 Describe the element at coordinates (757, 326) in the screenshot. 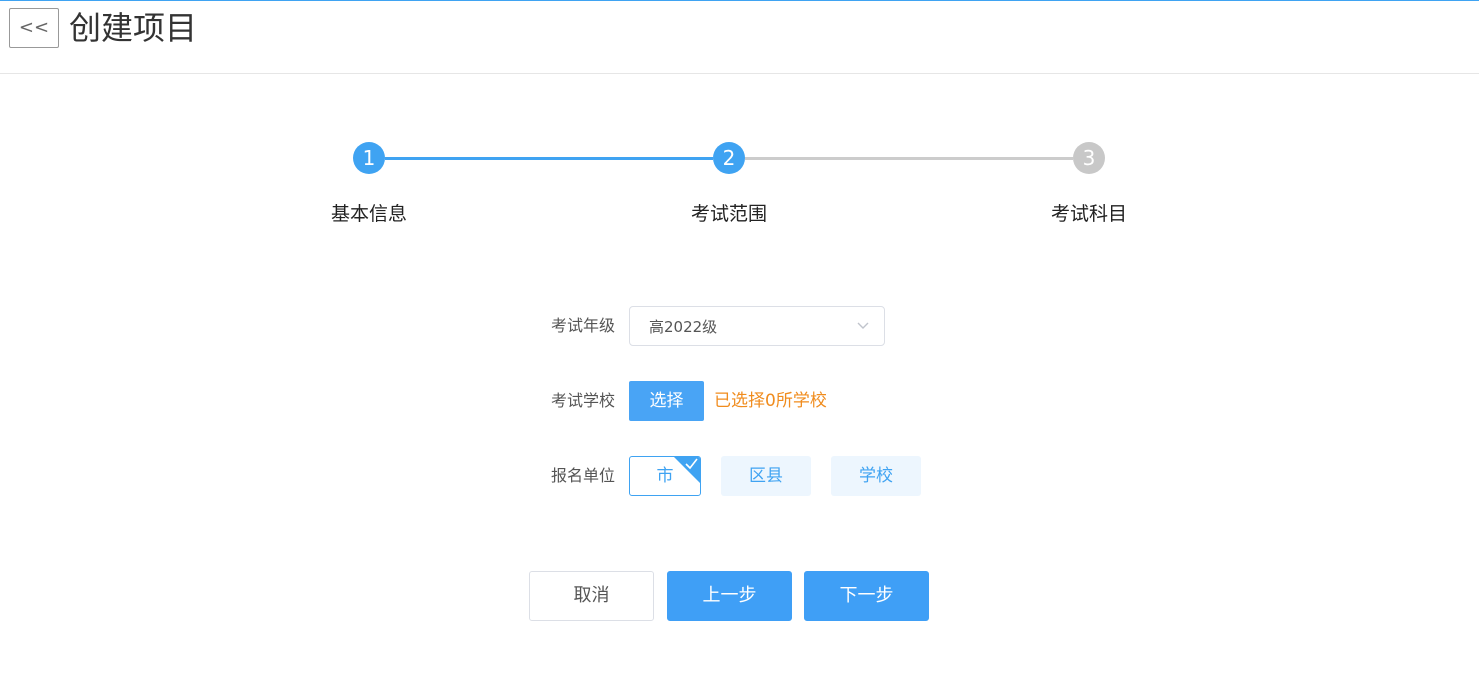

I see `grade-select: 高2022级` at that location.